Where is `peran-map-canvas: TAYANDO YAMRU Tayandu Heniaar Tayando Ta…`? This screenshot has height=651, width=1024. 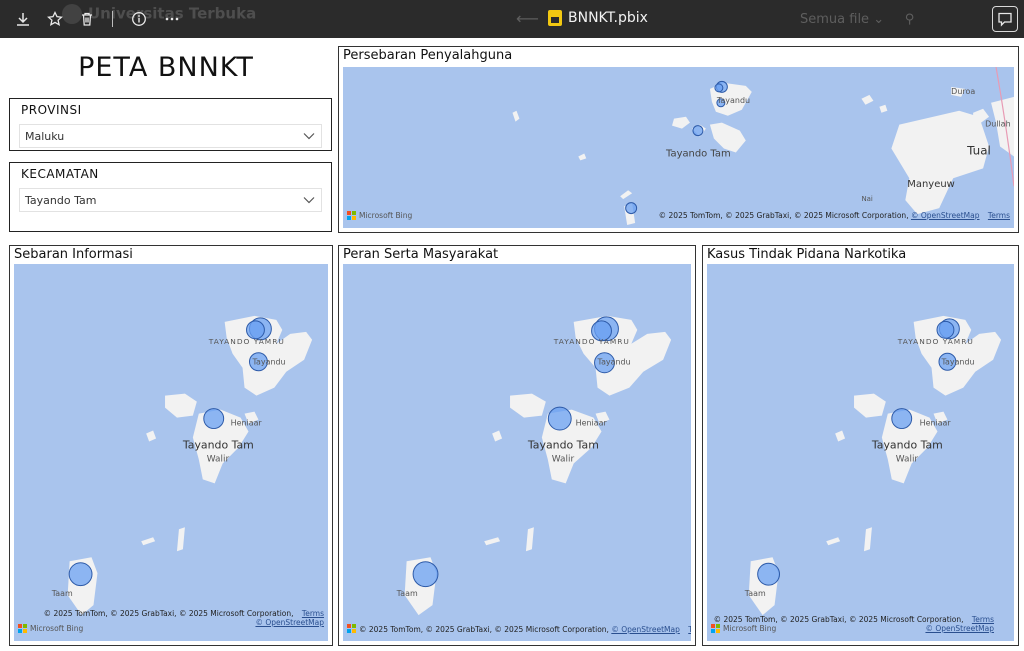
peran-map-canvas: TAYANDO YAMRU Tayandu Heniaar Tayando Ta… is located at coordinates (534, 465).